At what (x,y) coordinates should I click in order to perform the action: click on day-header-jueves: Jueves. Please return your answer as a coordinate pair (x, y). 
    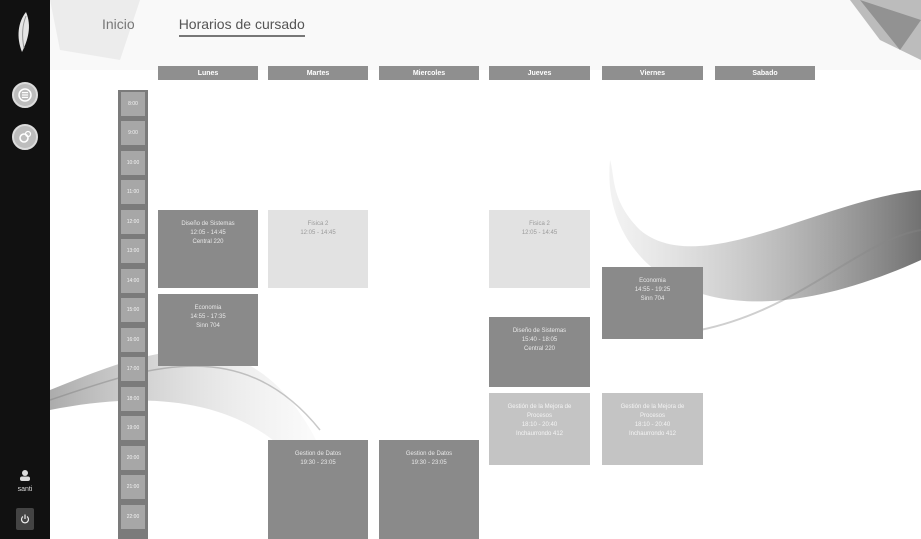
    Looking at the image, I should click on (539, 73).